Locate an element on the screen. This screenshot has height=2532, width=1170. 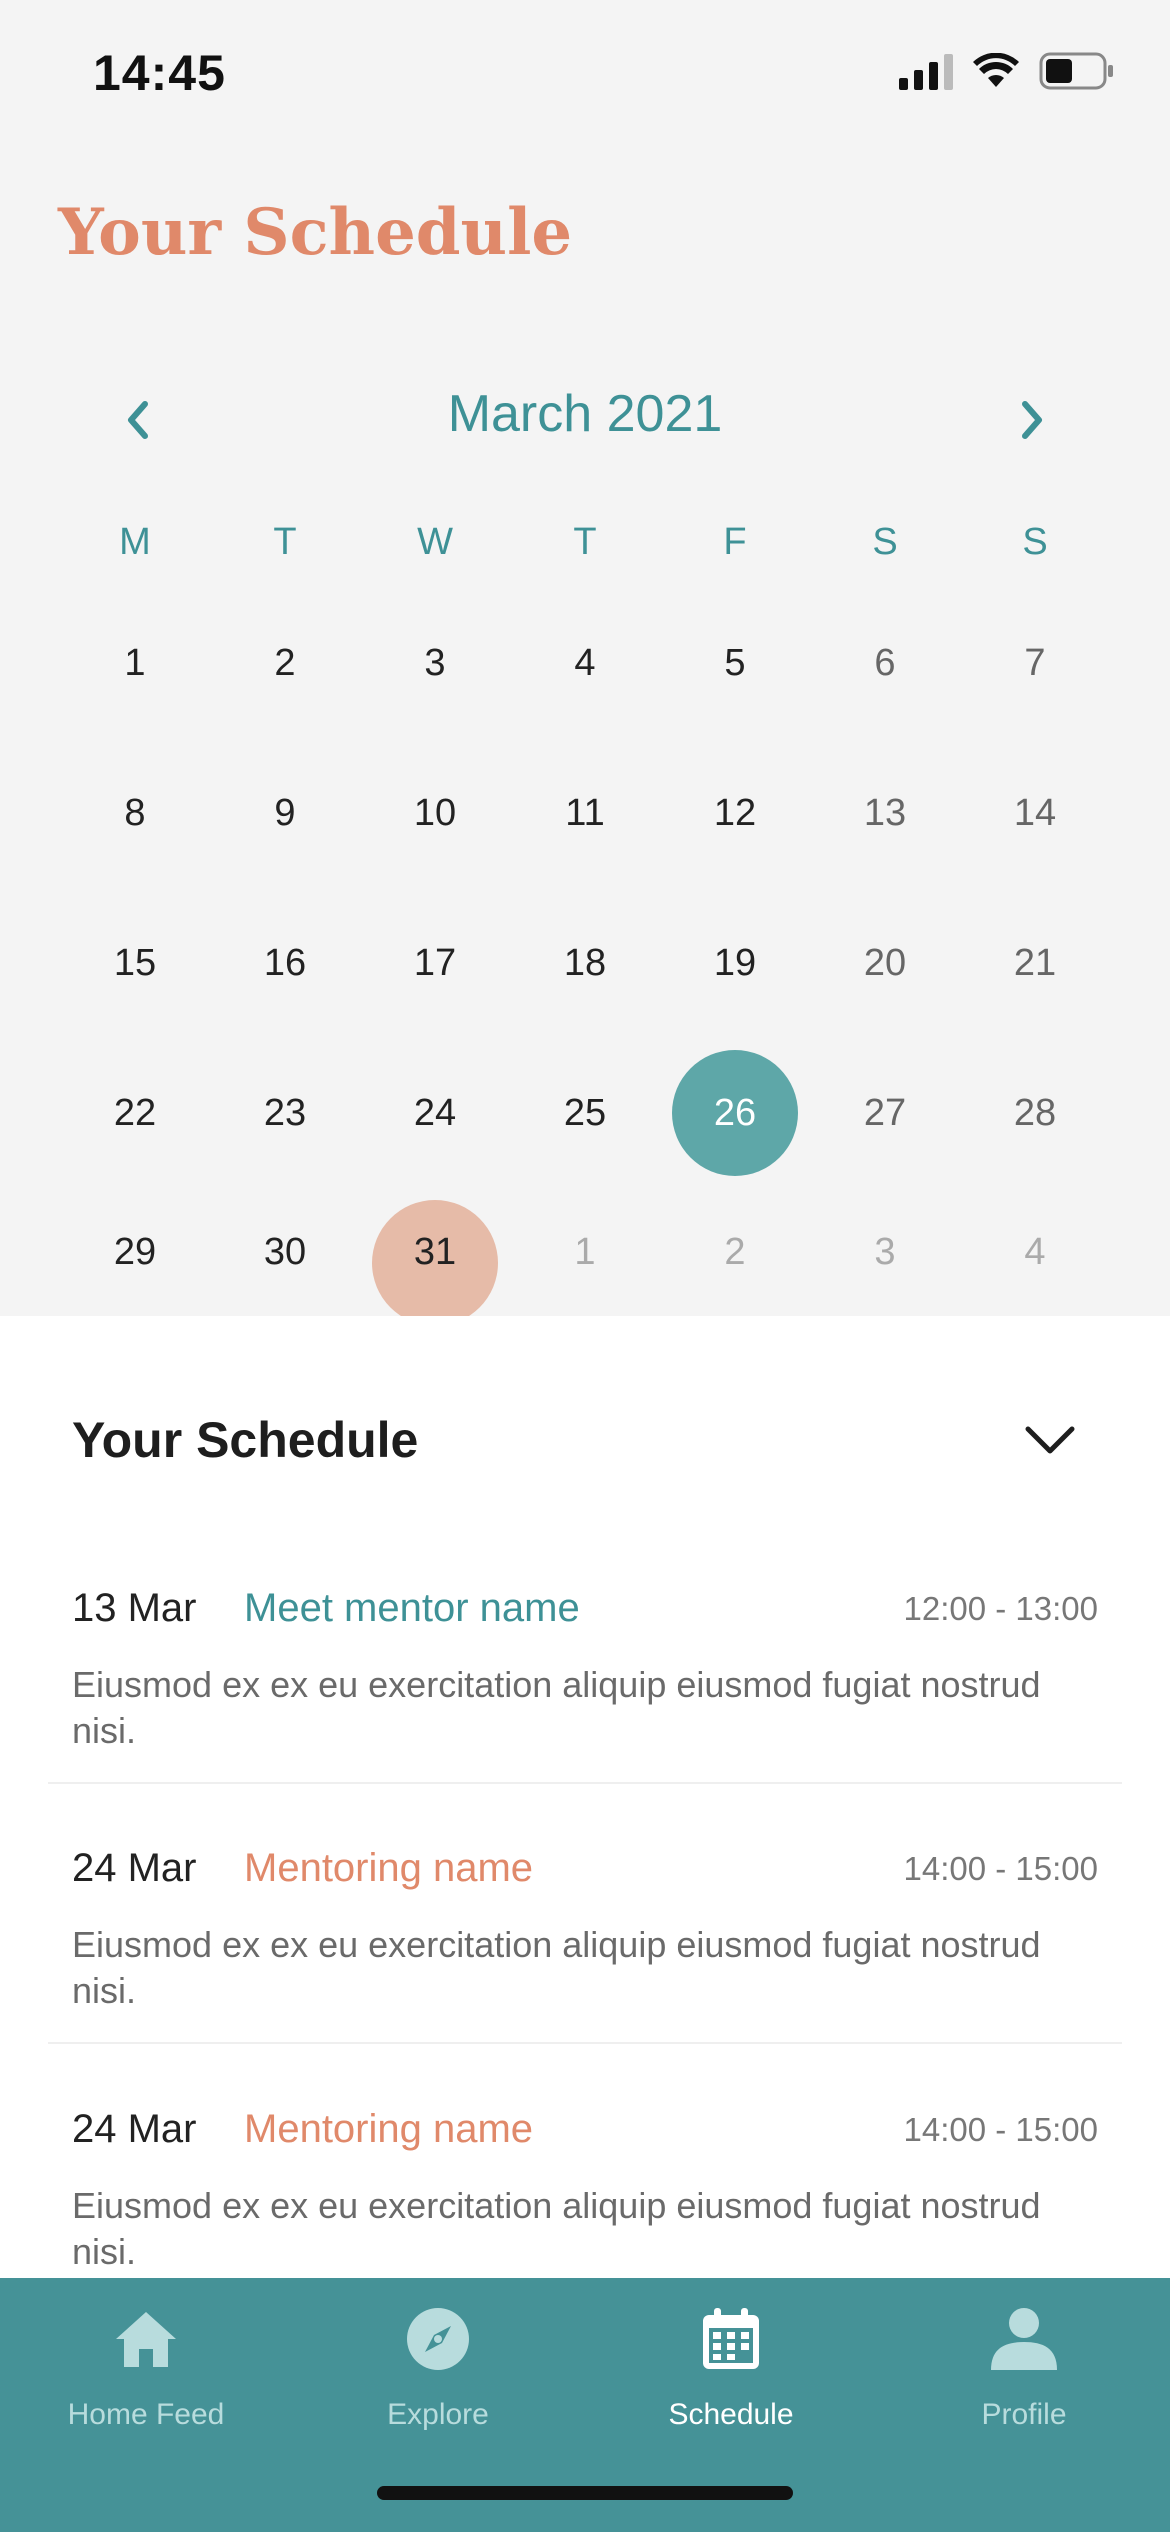
day-number: 9 is located at coordinates (285, 812).